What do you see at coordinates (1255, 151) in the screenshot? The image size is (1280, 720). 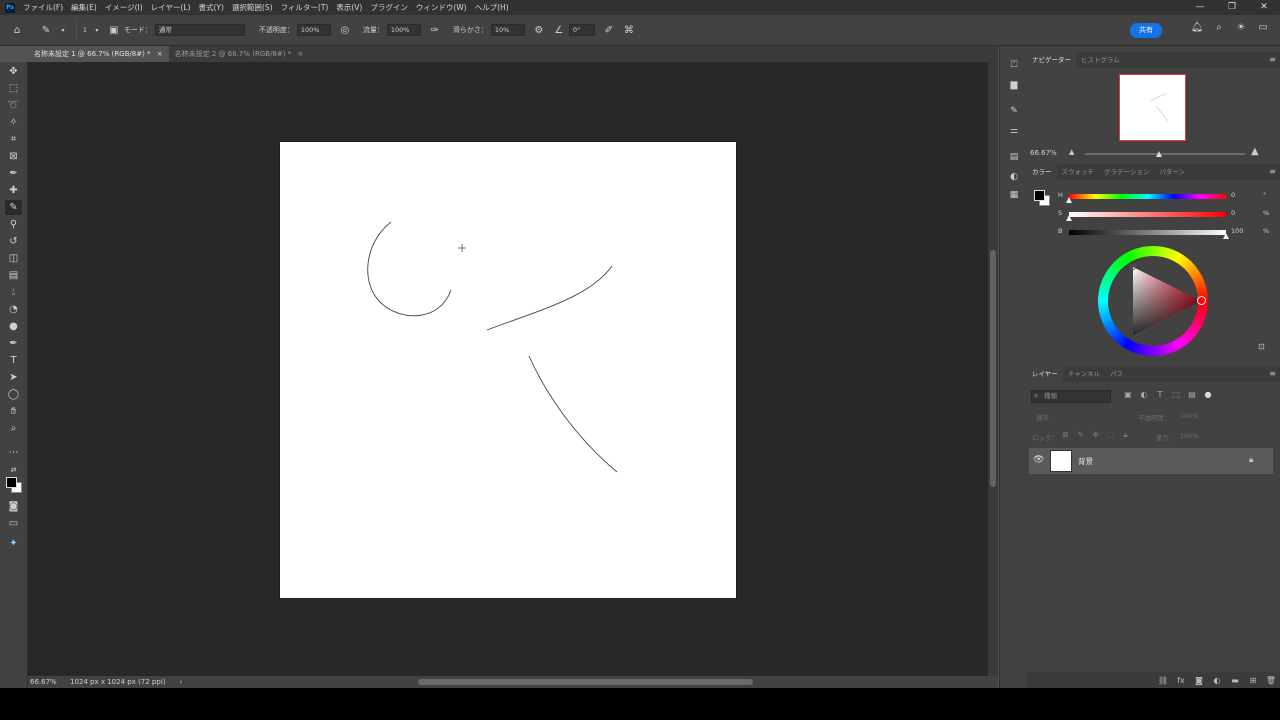 I see `zoom-in-icon: ▲` at bounding box center [1255, 151].